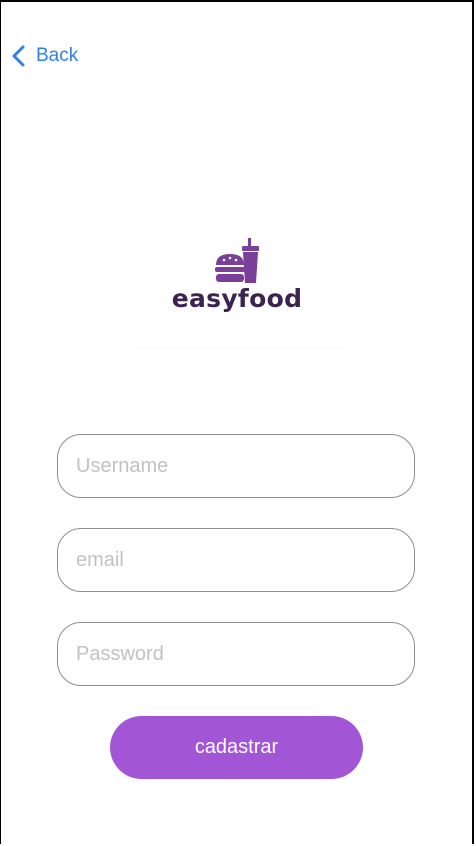 The width and height of the screenshot is (476, 846). Describe the element at coordinates (237, 298) in the screenshot. I see `logo-text: easyfood` at that location.